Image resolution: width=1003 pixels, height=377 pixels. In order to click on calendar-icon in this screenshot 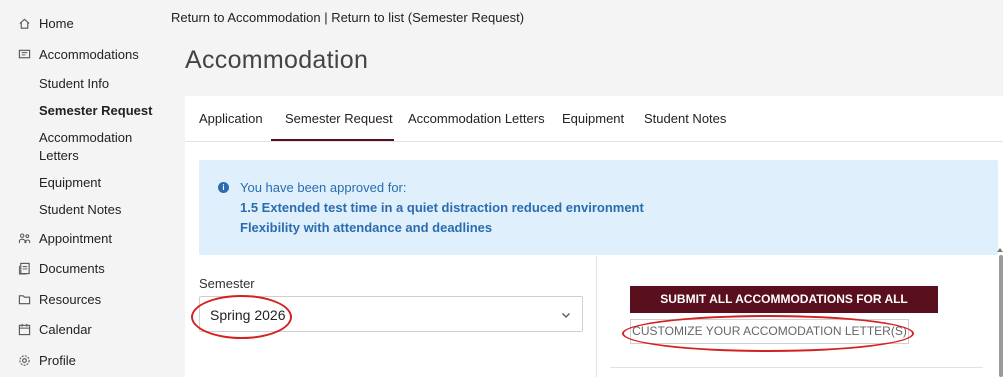, I will do `click(24, 329)`.